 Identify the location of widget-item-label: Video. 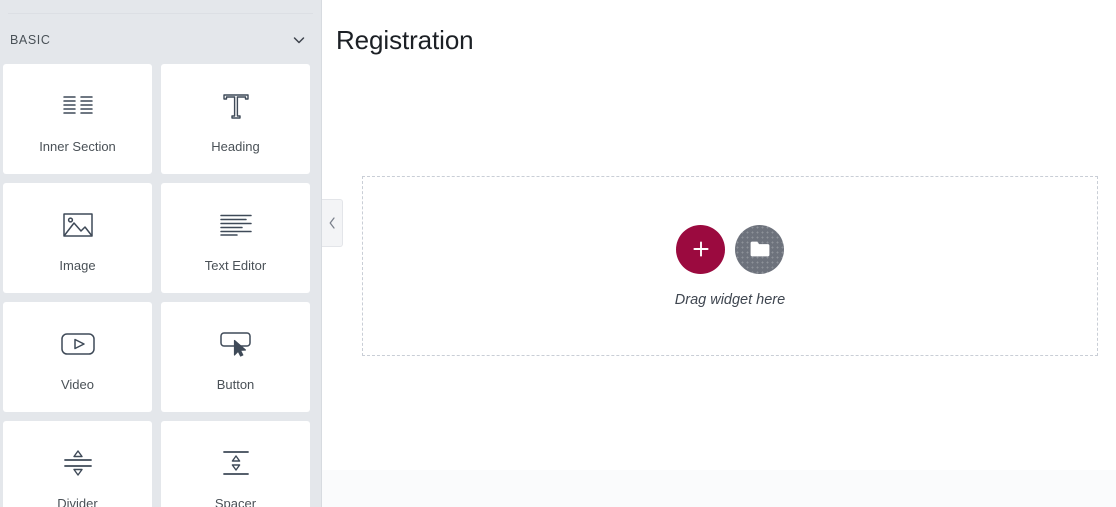
(77, 384).